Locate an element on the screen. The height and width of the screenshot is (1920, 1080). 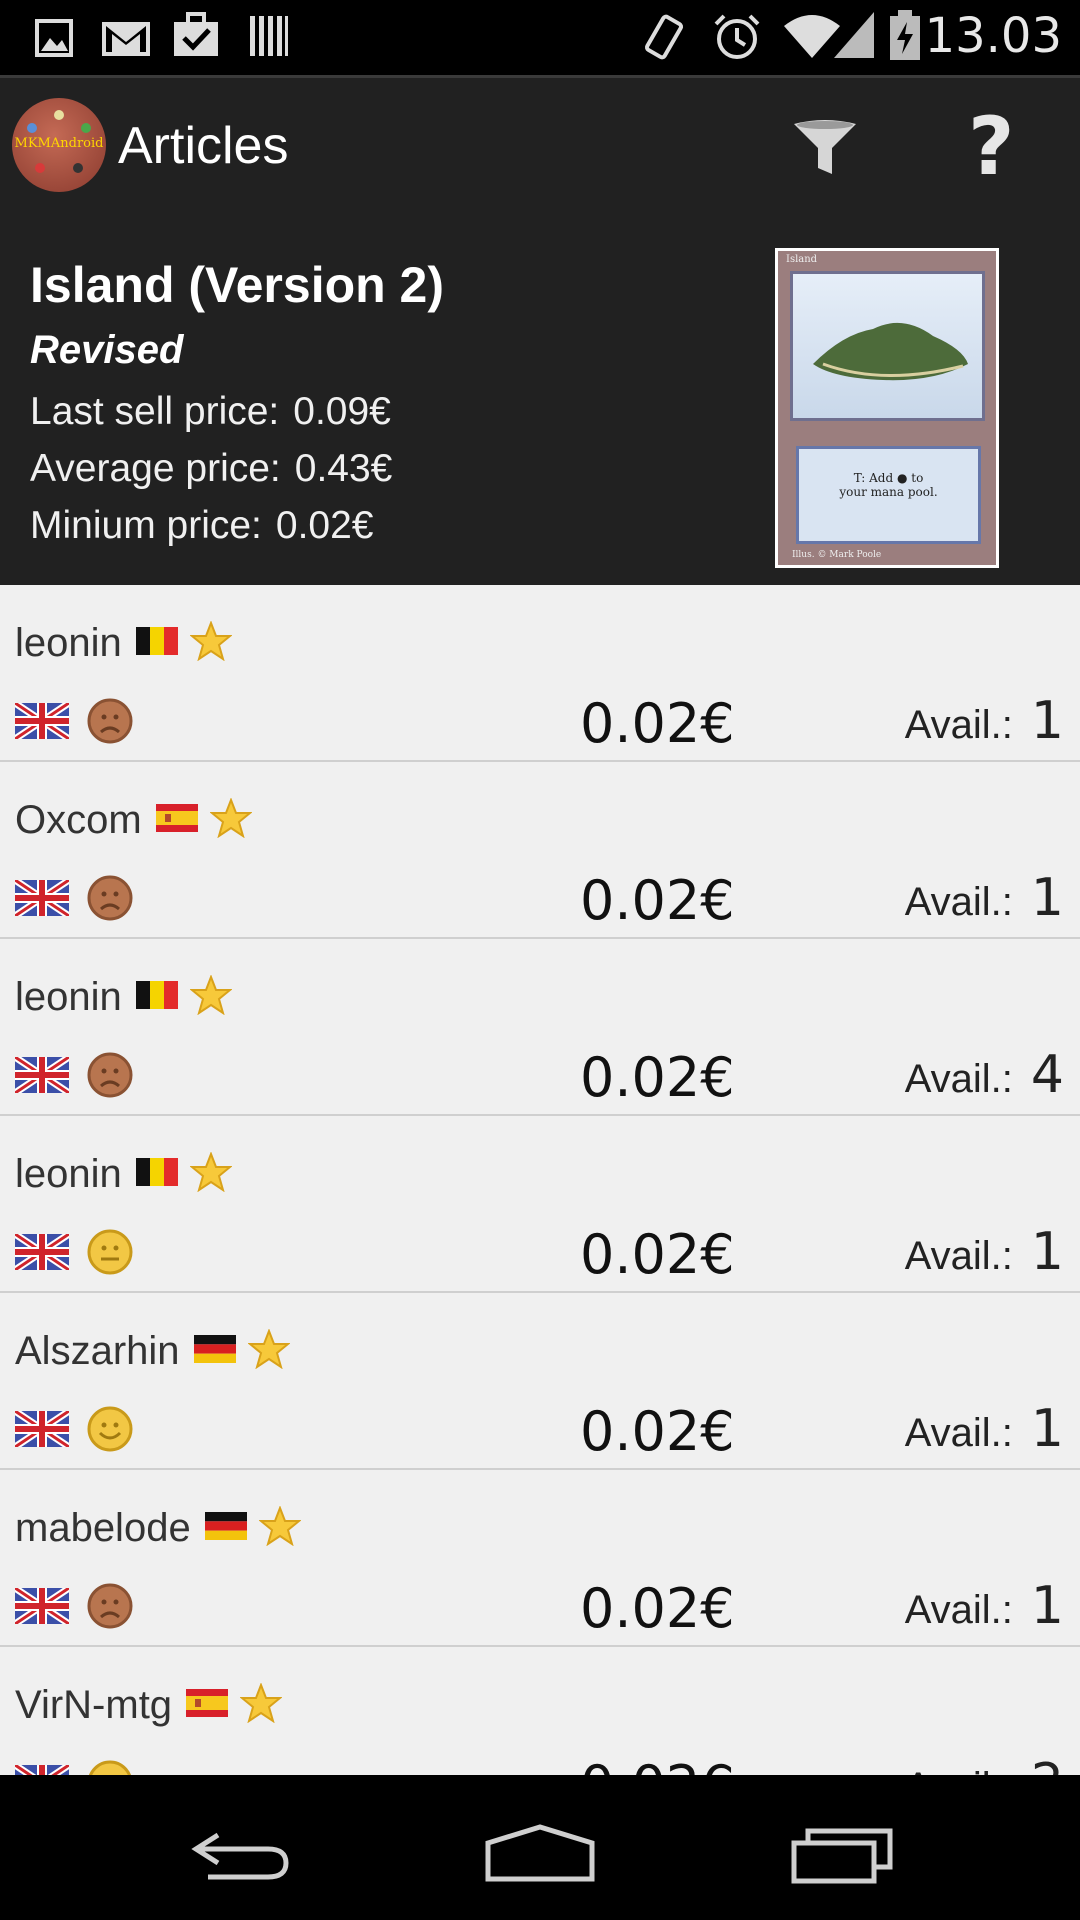
minimum-label: Minium price: is located at coordinates (146, 525).